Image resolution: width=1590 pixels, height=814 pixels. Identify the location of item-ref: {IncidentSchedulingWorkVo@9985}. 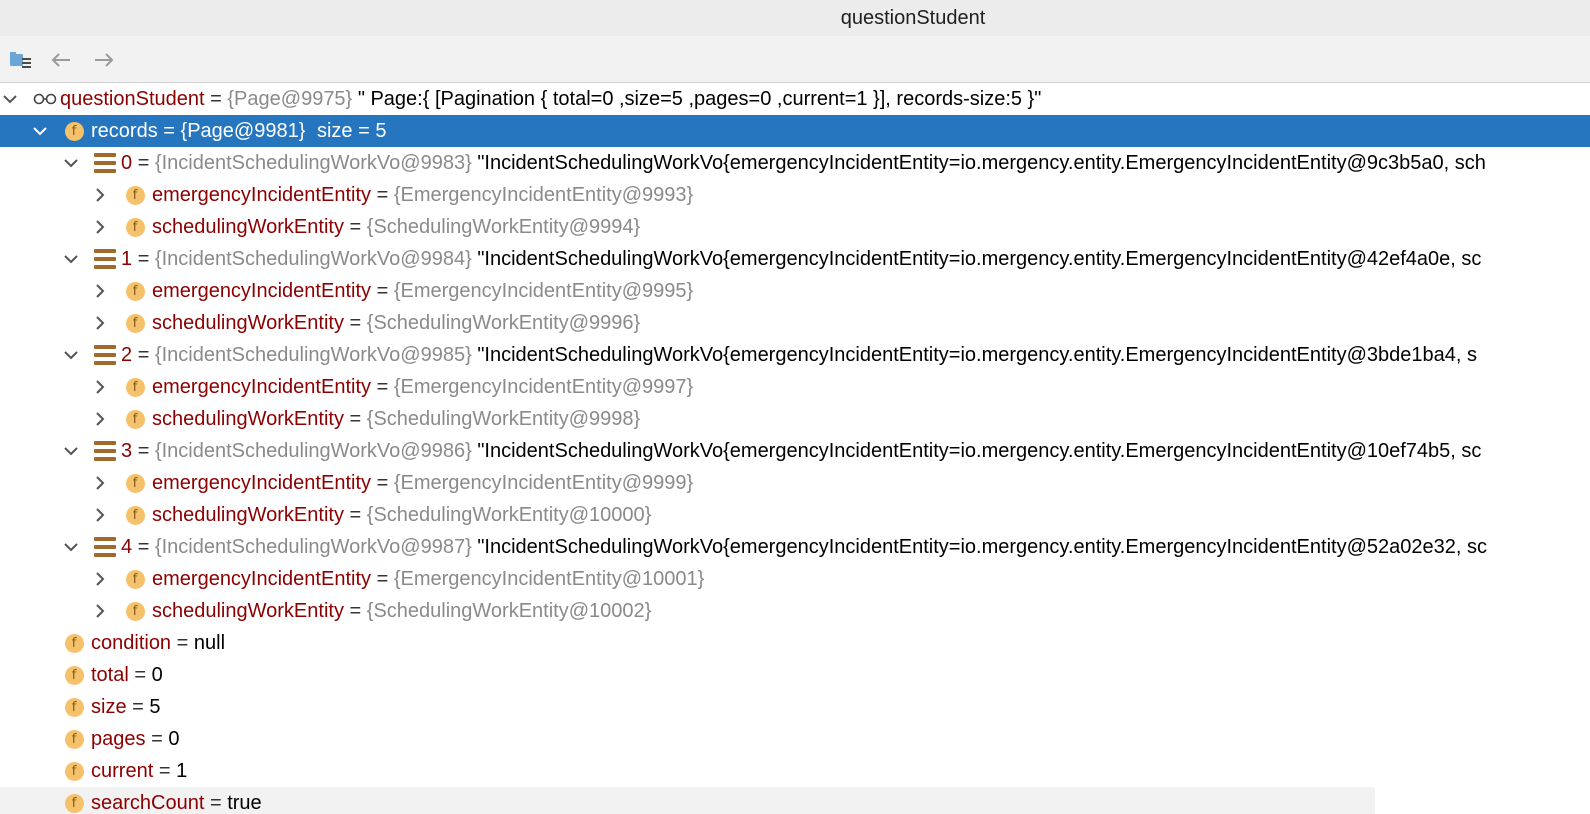
(313, 355).